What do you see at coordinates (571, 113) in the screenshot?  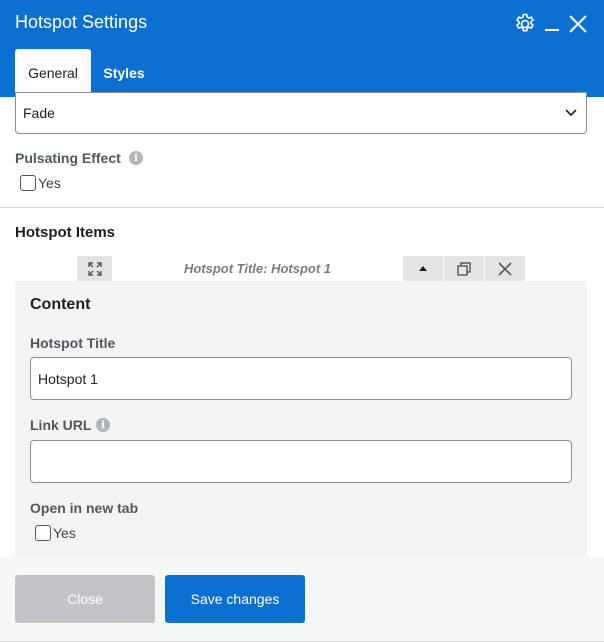 I see `chevron-down-icon` at bounding box center [571, 113].